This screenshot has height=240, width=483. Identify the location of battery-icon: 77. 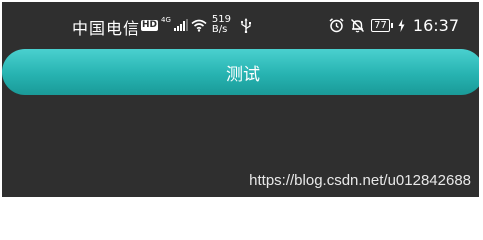
(382, 25).